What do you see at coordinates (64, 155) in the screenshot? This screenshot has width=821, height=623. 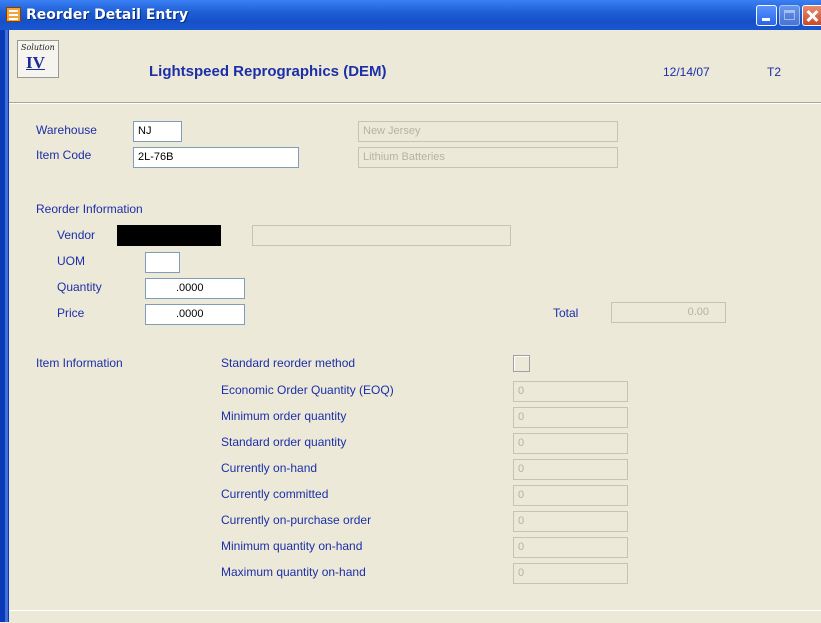 I see `item-code-label: Item Code` at bounding box center [64, 155].